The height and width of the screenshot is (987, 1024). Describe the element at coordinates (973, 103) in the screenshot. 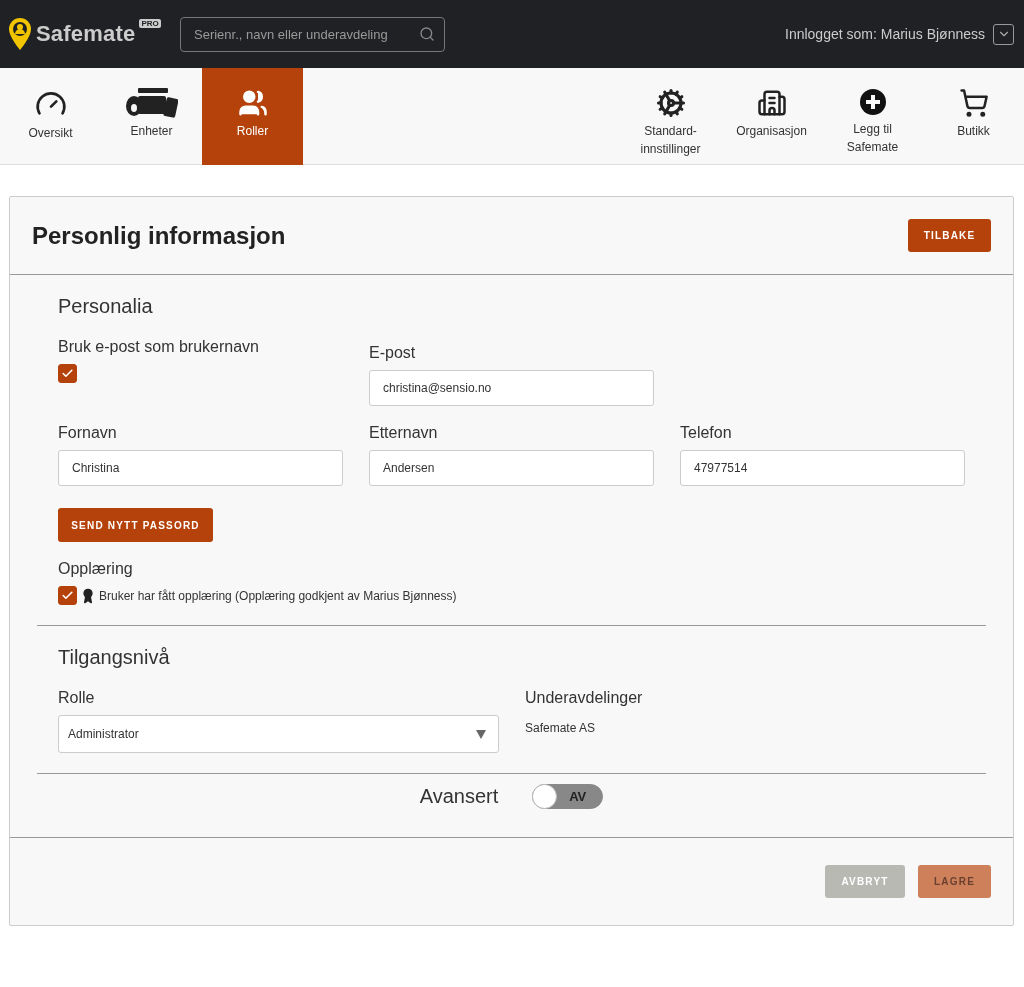

I see `cart-icon` at that location.